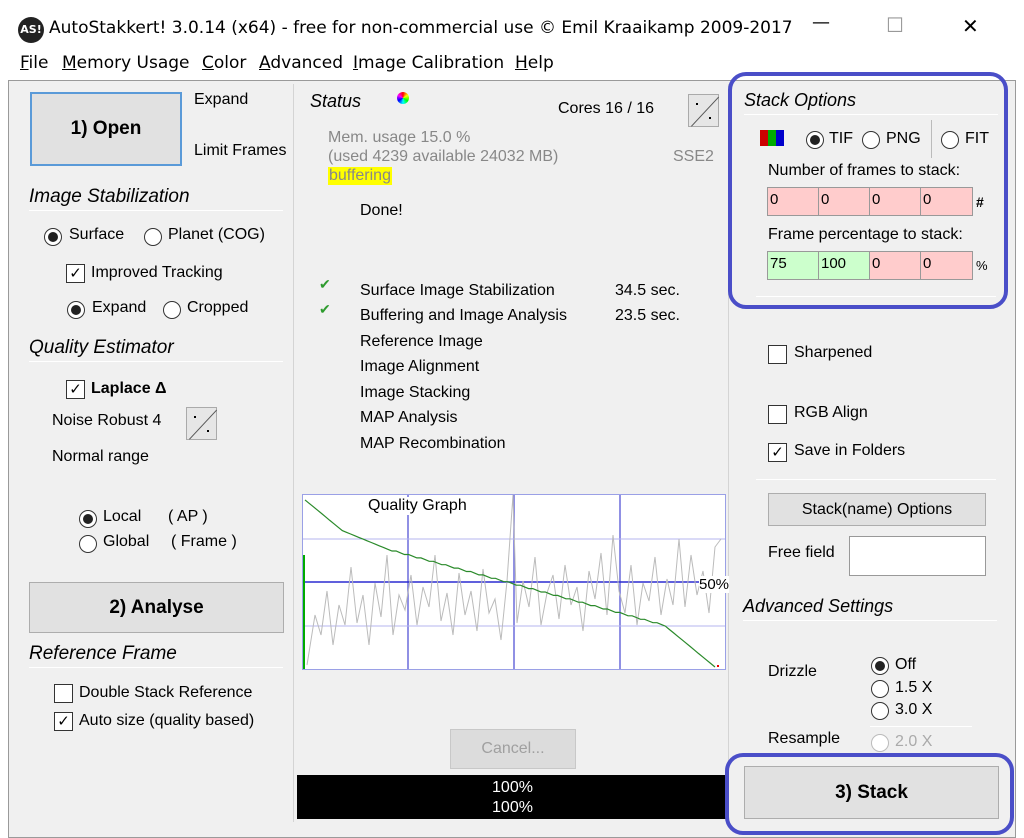  I want to click on free-field-input, so click(917, 556).